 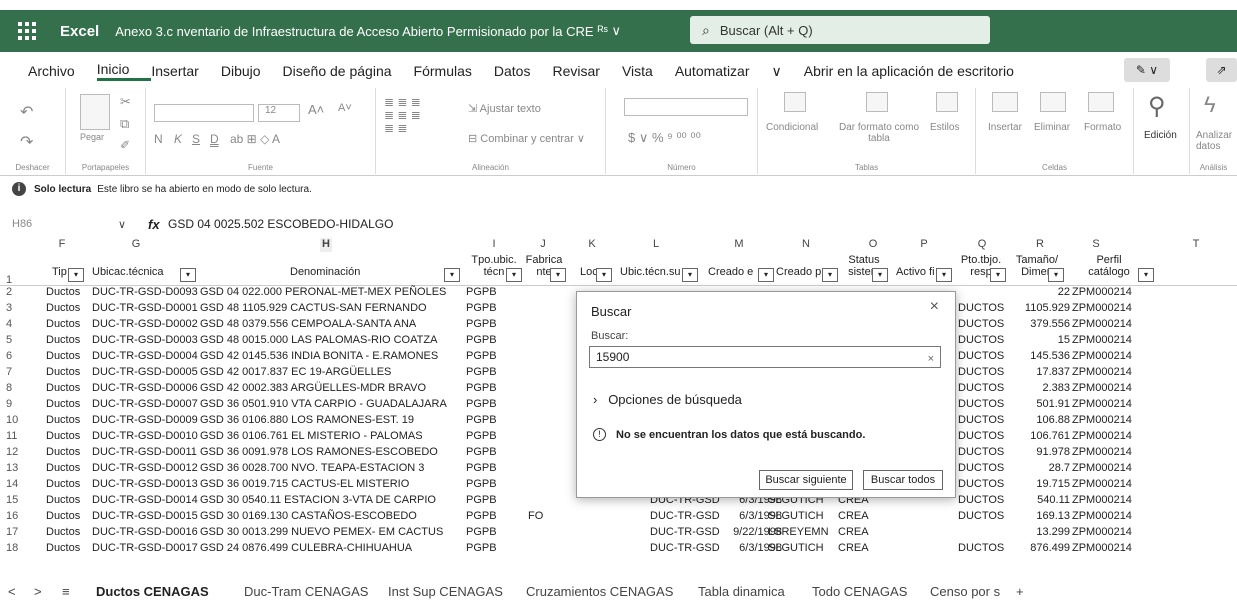 I want to click on function-icon: fx, so click(x=154, y=224).